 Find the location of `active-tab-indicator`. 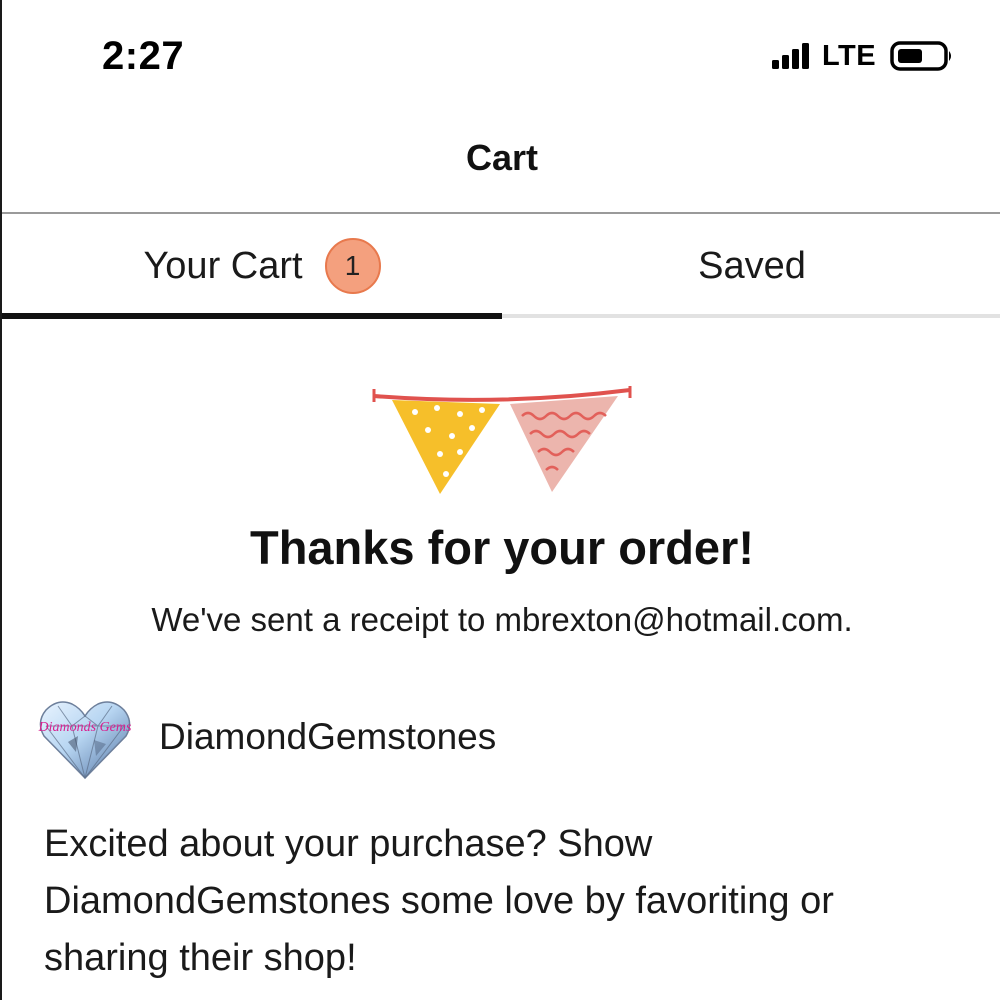

active-tab-indicator is located at coordinates (252, 316).